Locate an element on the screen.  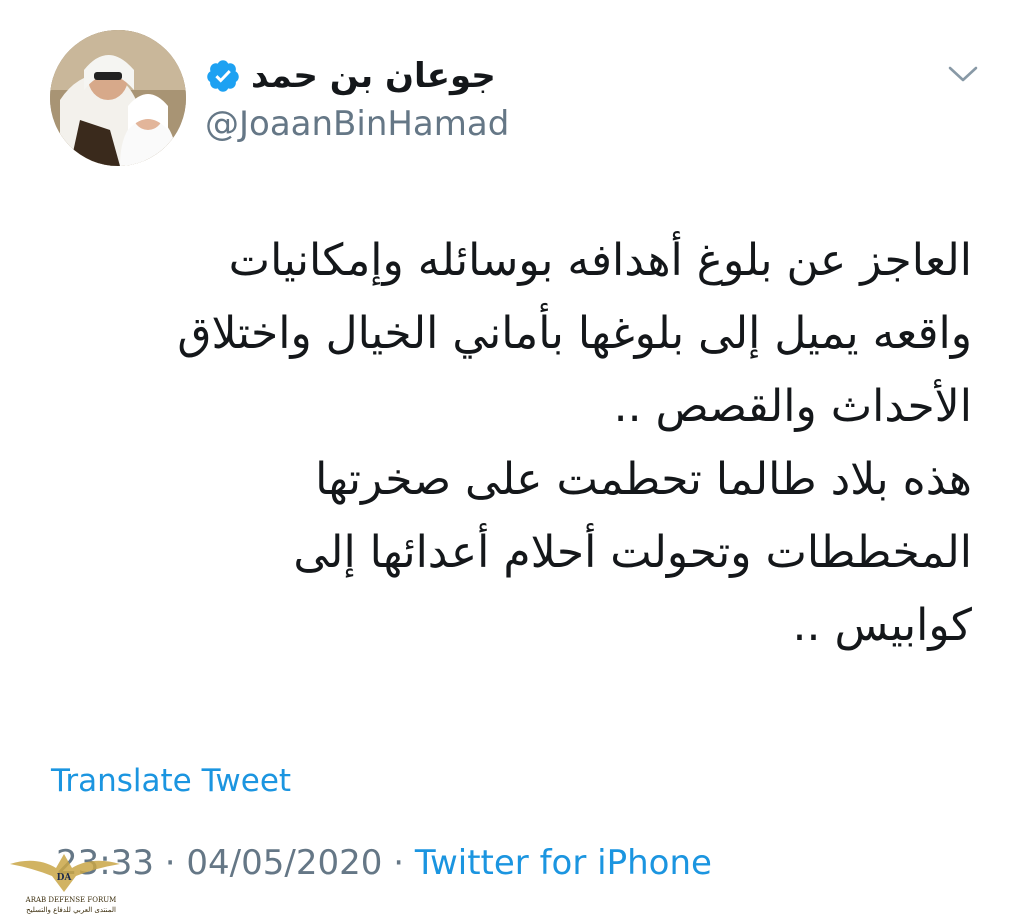
verified-badge-icon is located at coordinates (223, 76).